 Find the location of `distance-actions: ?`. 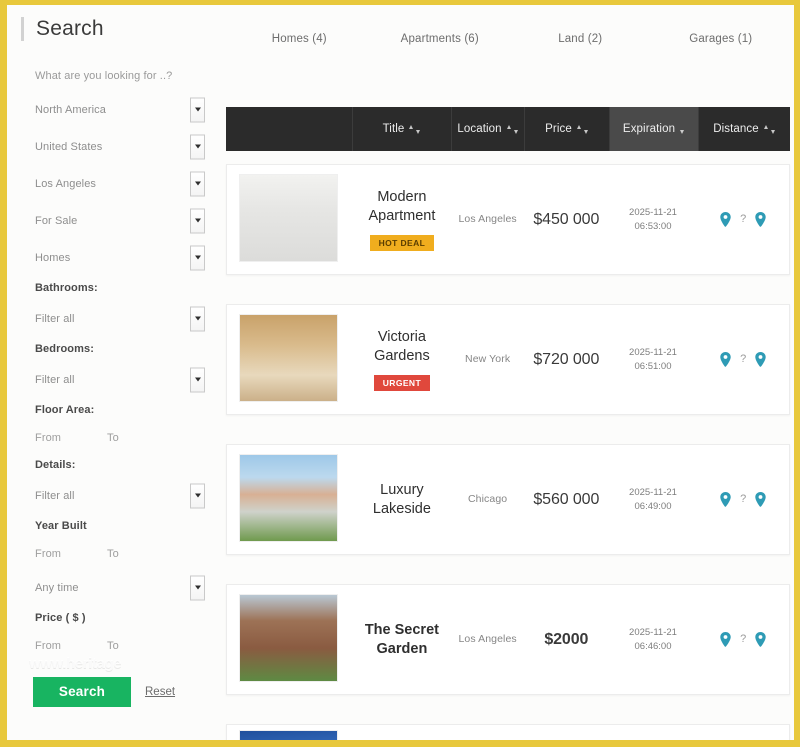

distance-actions: ? is located at coordinates (743, 219).